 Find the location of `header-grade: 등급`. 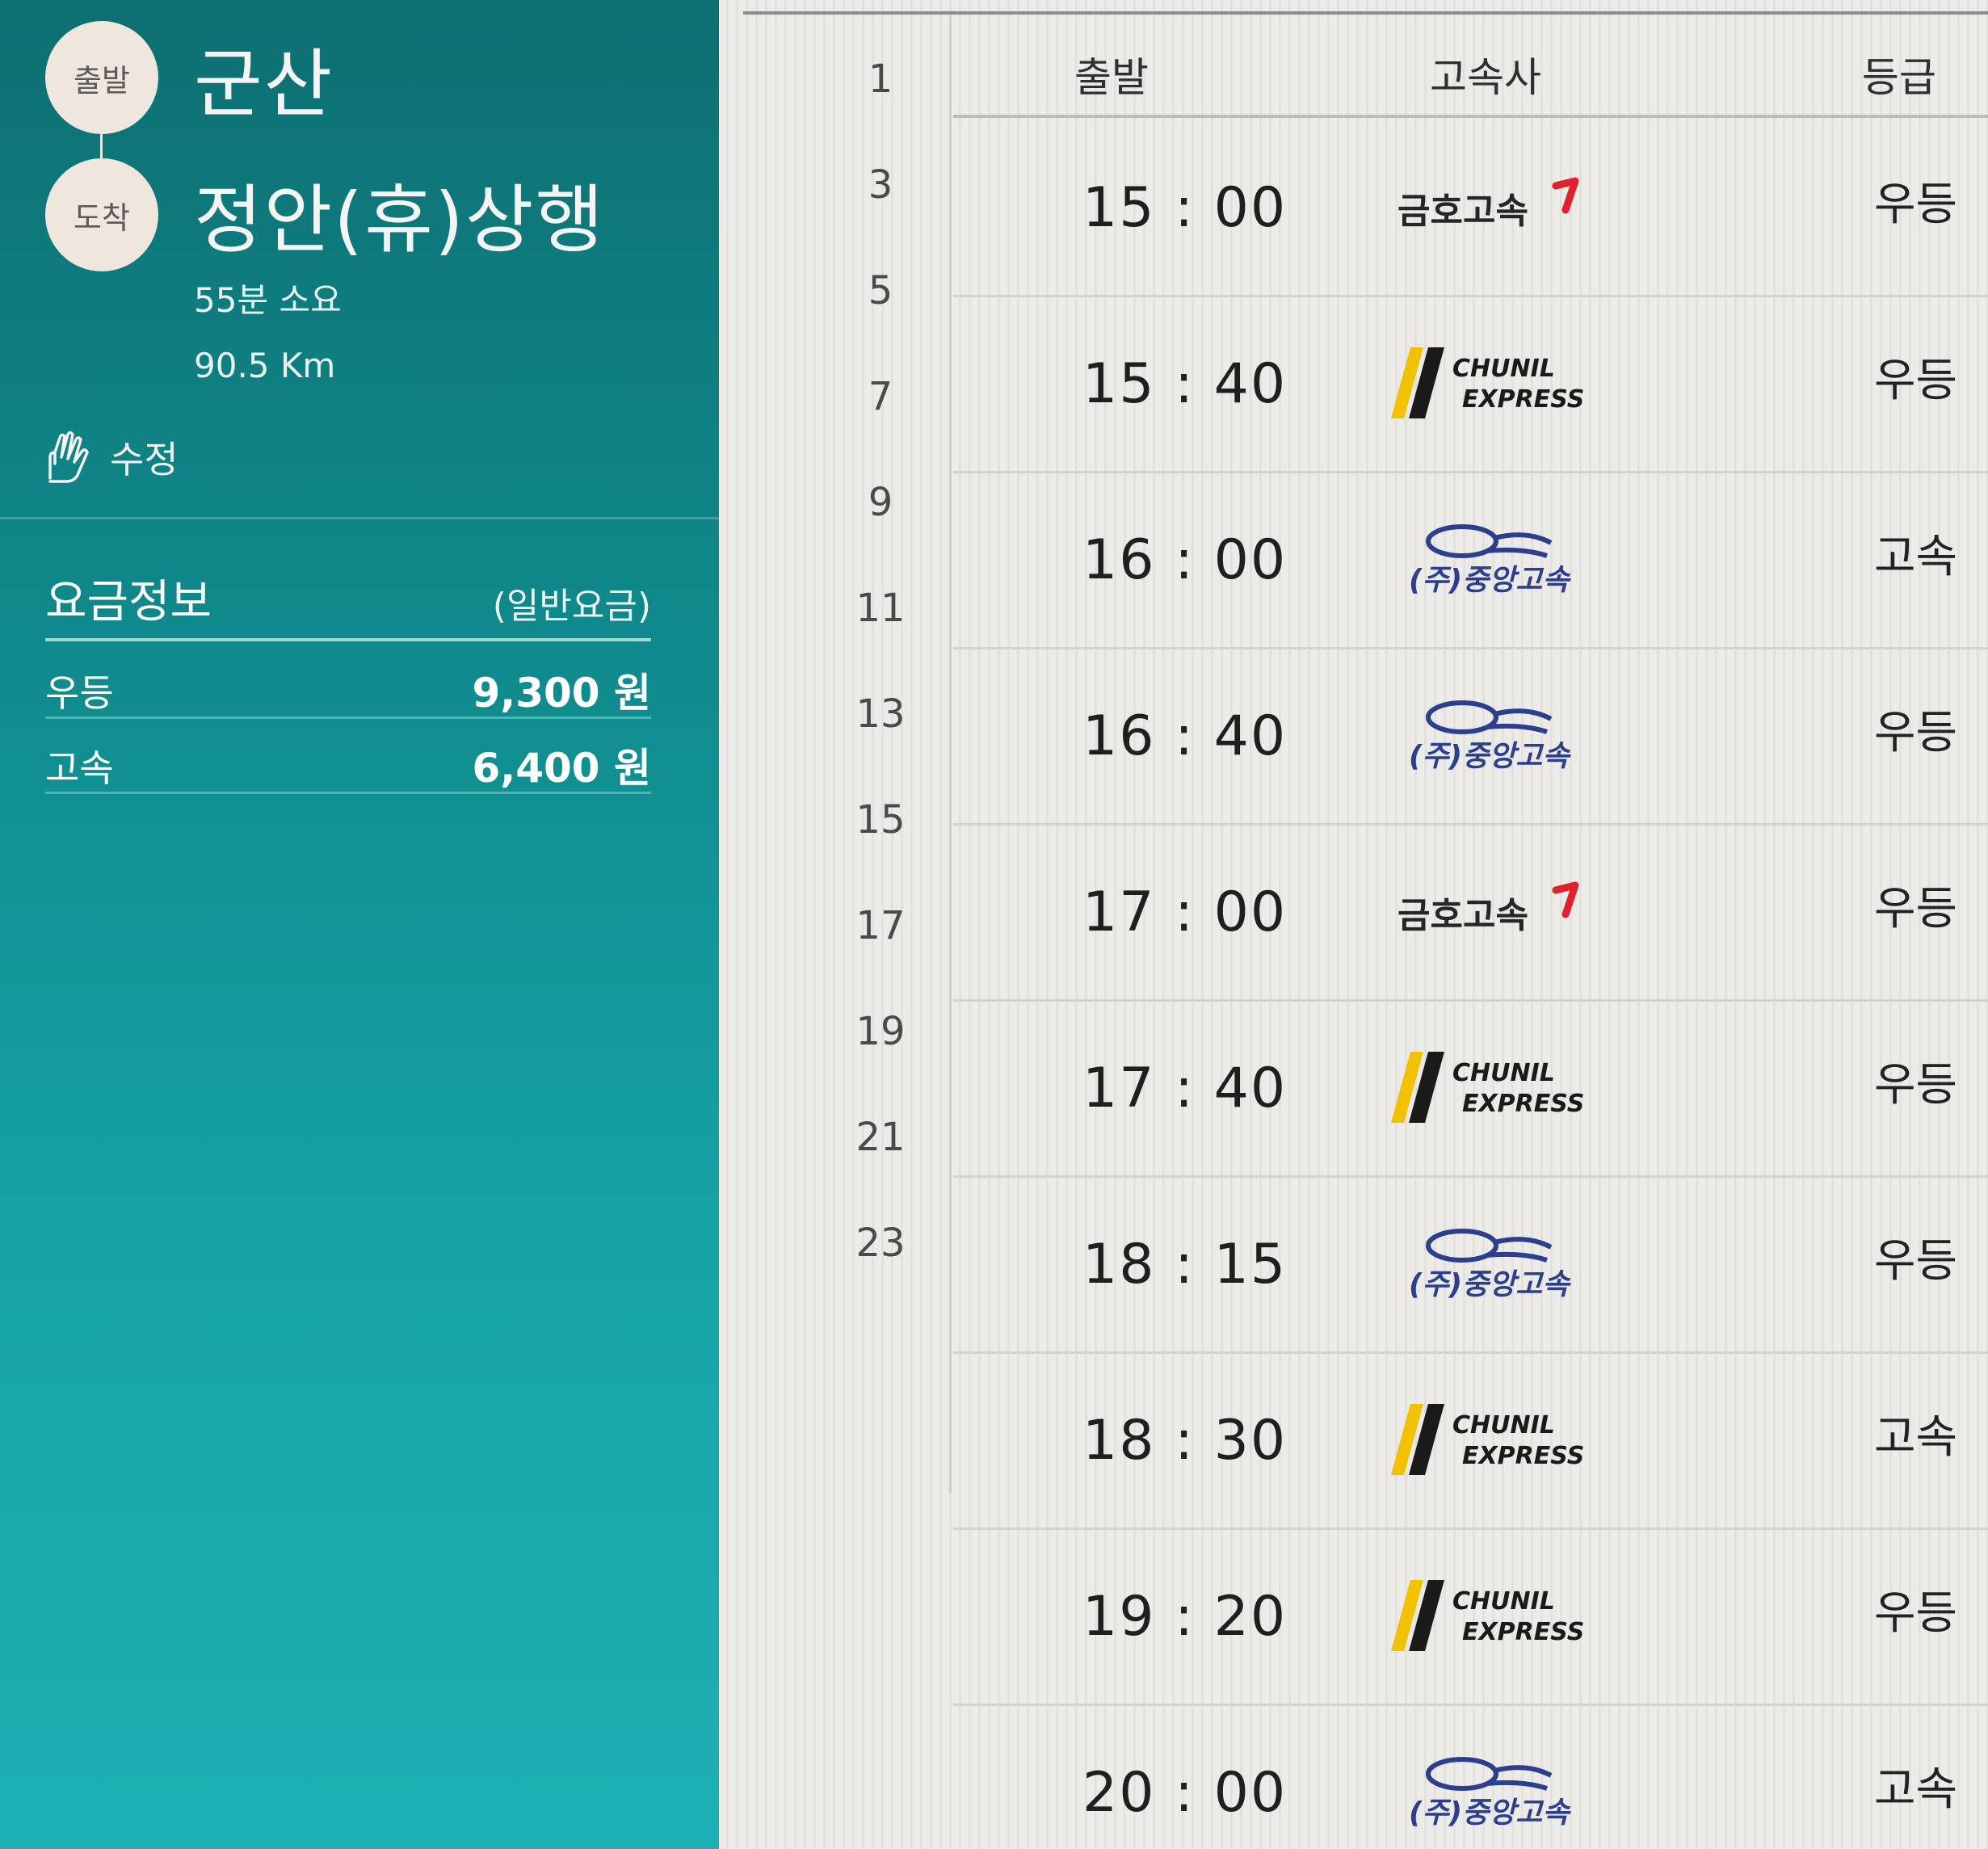

header-grade: 등급 is located at coordinates (1899, 77).